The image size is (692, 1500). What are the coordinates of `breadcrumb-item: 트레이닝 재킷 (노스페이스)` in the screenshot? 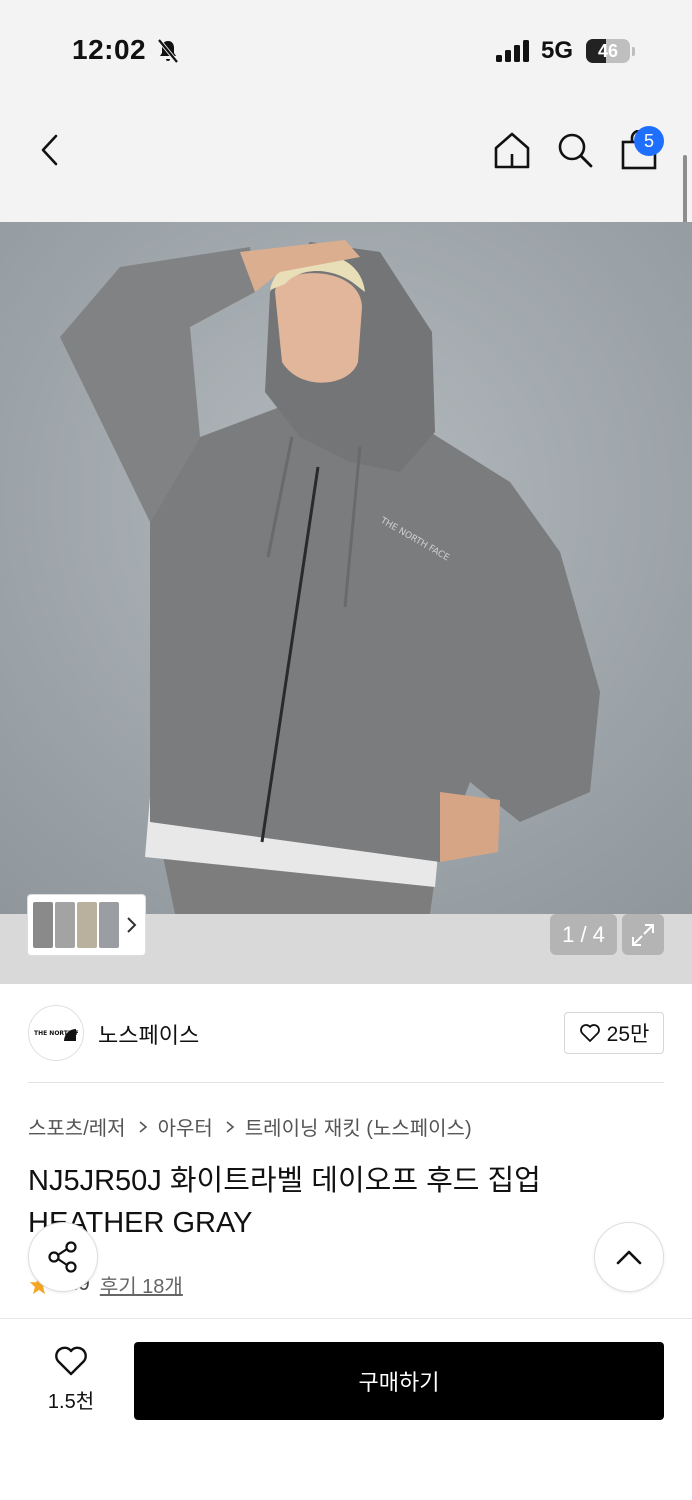 It's located at (358, 1126).